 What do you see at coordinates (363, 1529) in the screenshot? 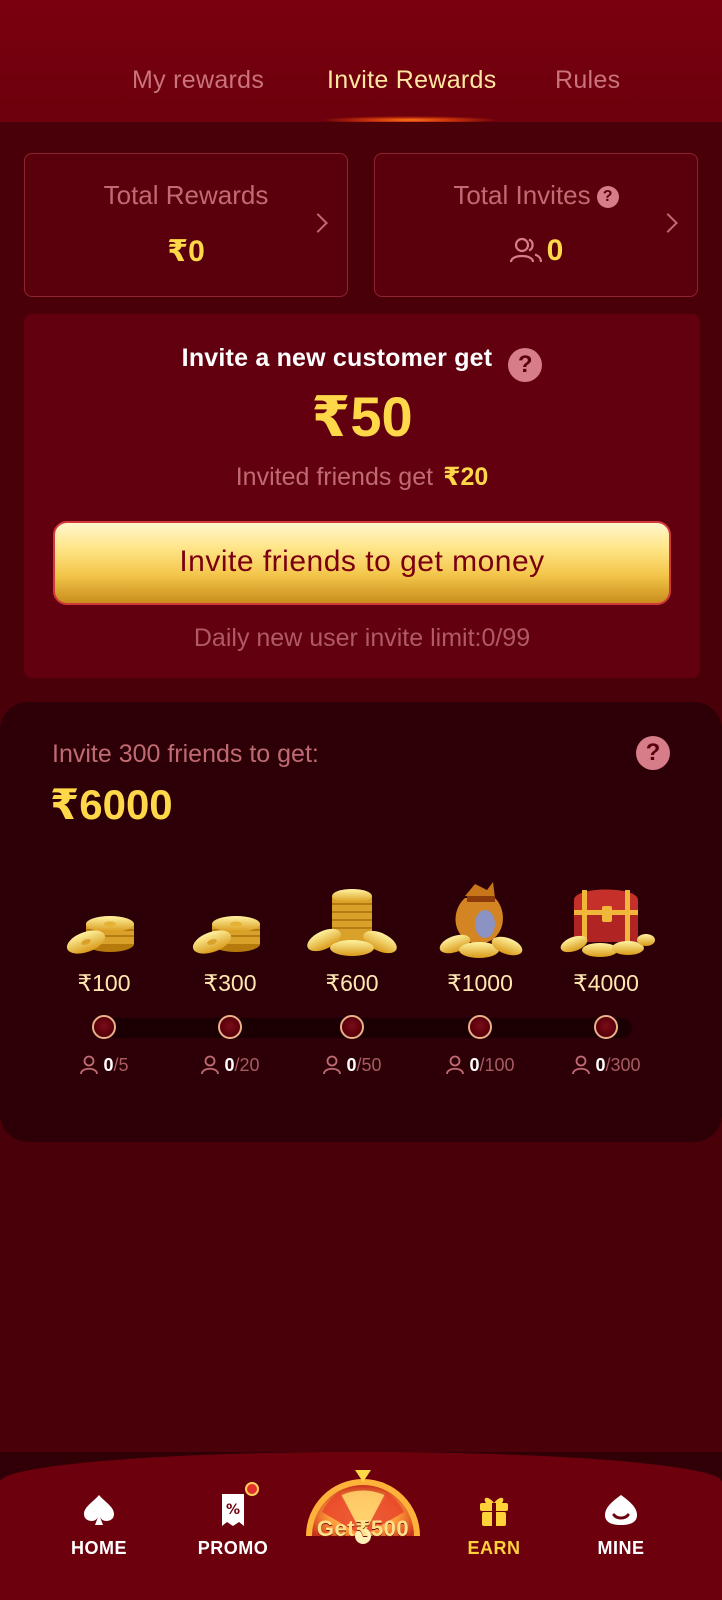
I see `lucky-wheel-label: Get₹500` at bounding box center [363, 1529].